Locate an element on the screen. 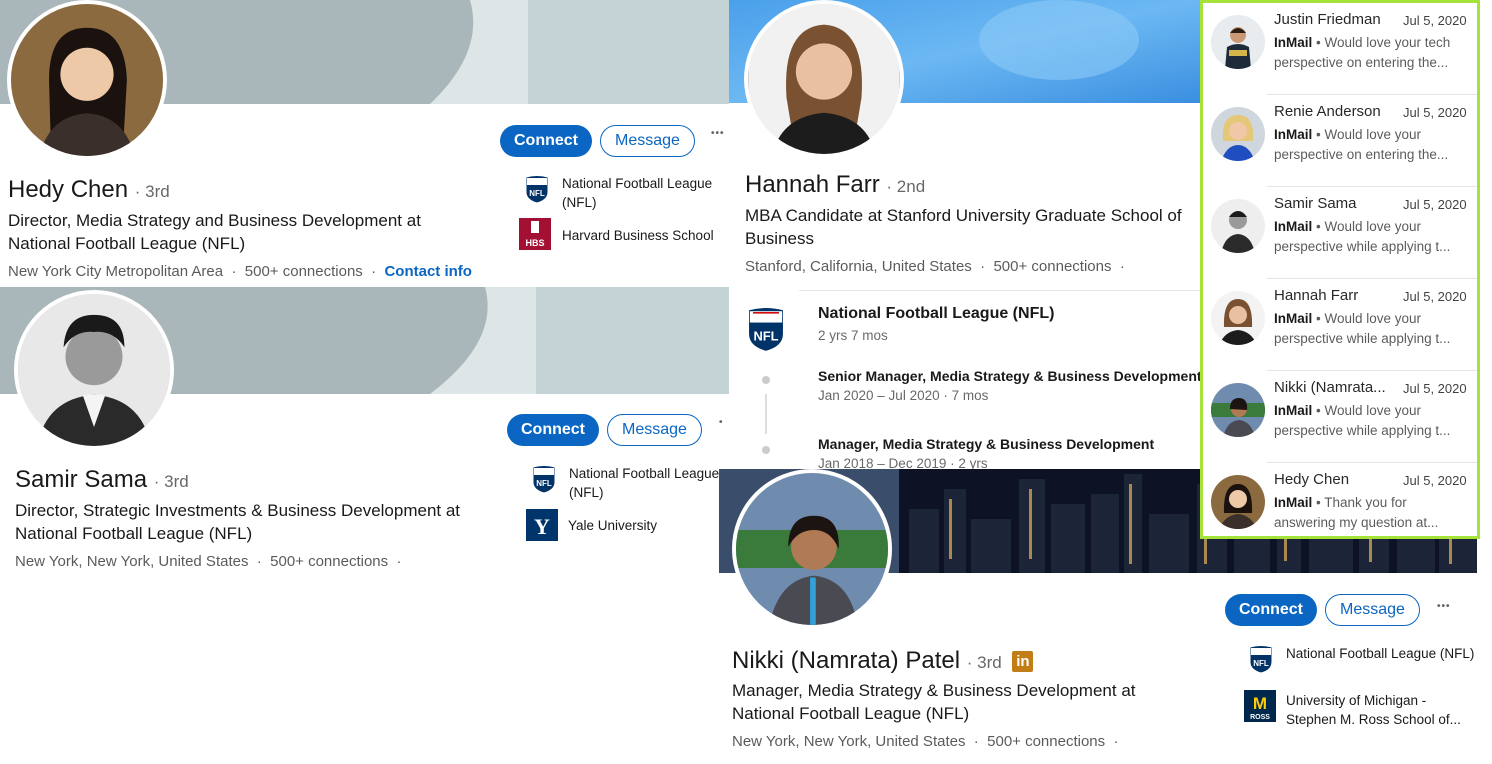 This screenshot has width=1492, height=764. experience-company: National Football League (NFL) is located at coordinates (936, 314).